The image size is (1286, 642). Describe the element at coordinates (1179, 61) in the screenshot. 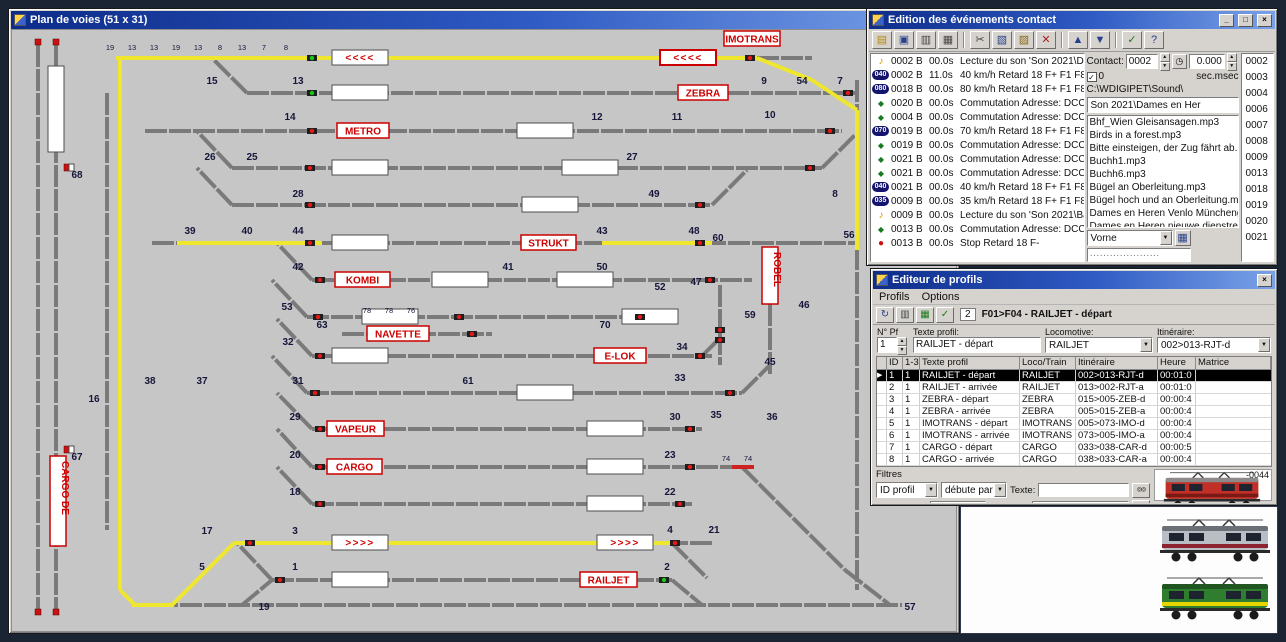

I see `timer-icon: ◷` at that location.